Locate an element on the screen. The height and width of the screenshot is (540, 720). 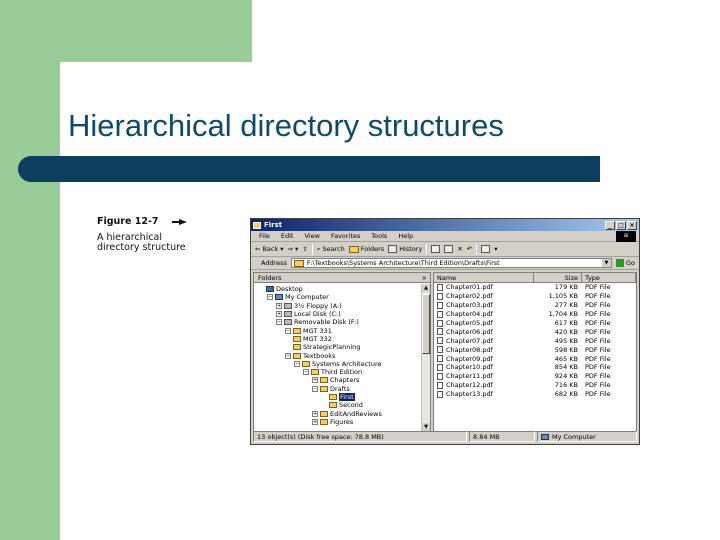
removable-disk-icon is located at coordinates (288, 322).